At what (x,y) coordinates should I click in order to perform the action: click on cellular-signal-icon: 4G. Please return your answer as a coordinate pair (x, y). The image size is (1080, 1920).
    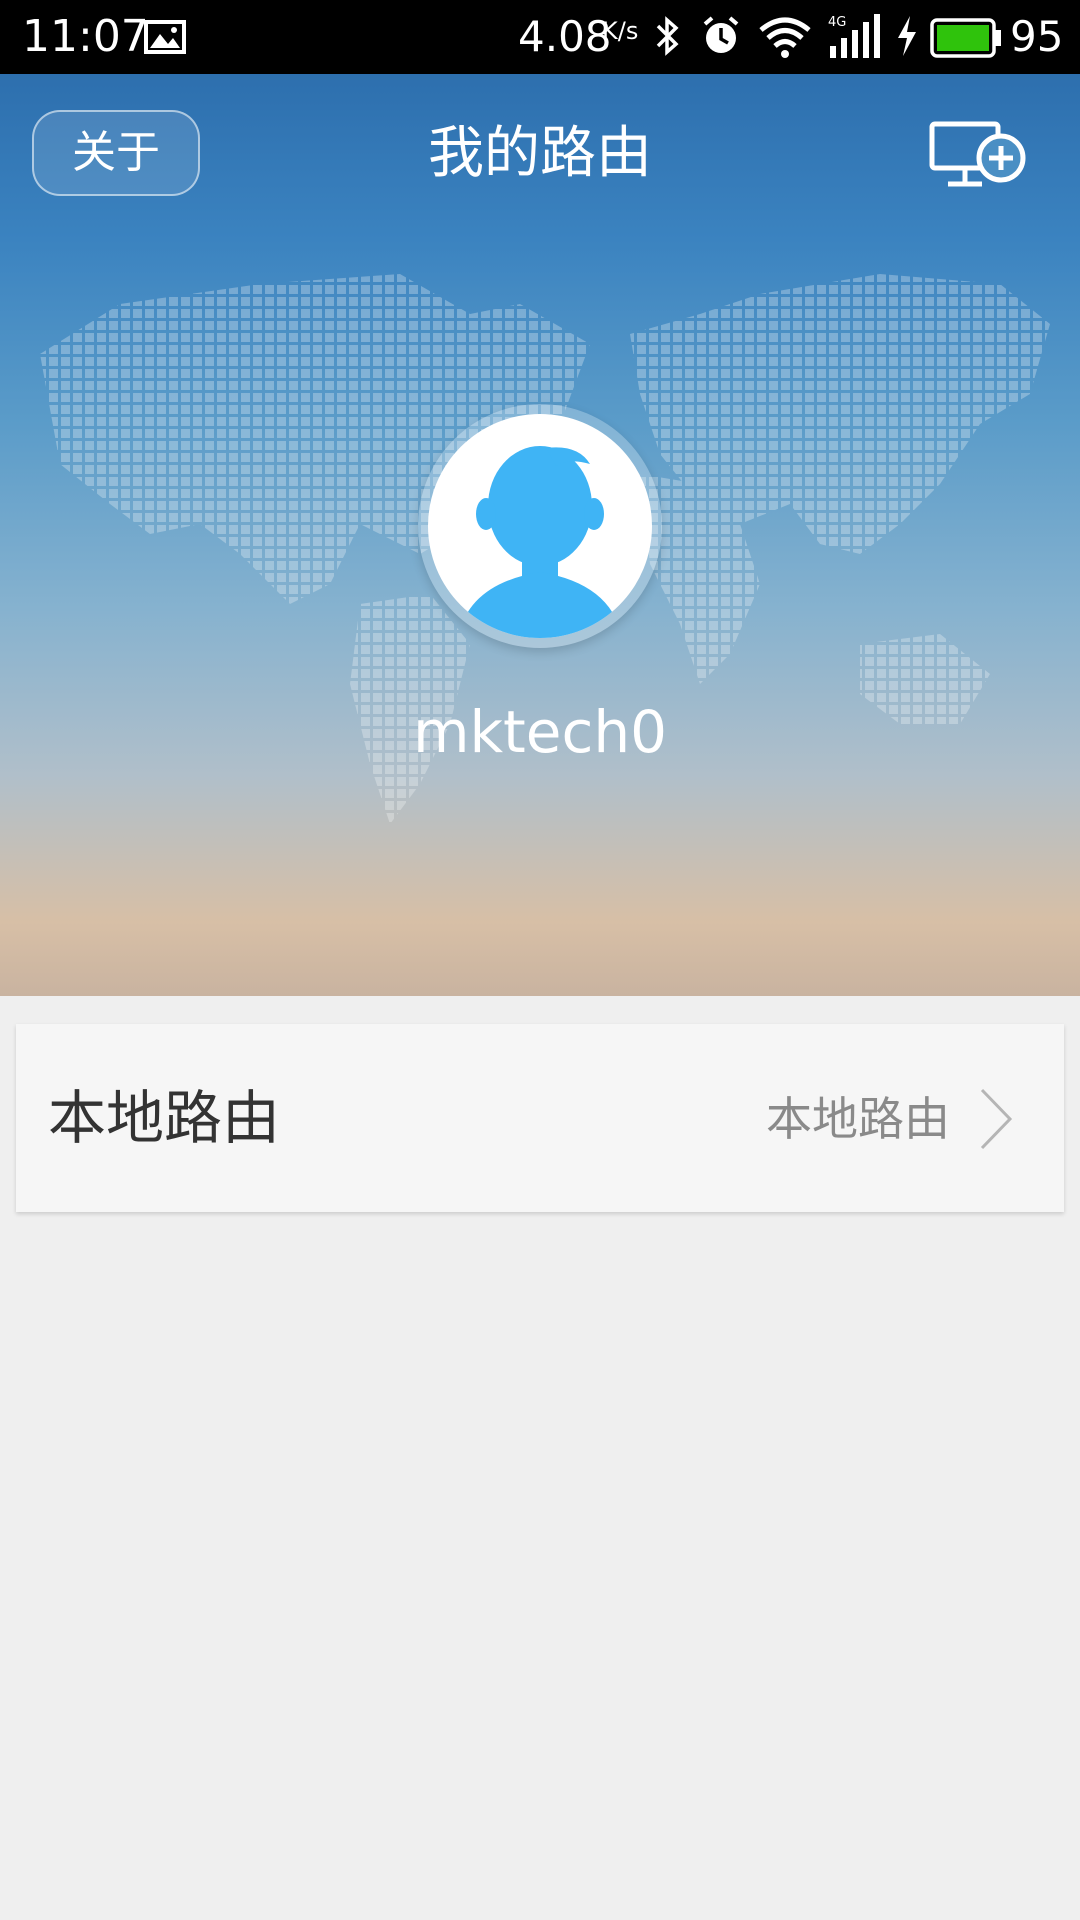
    Looking at the image, I should click on (854, 36).